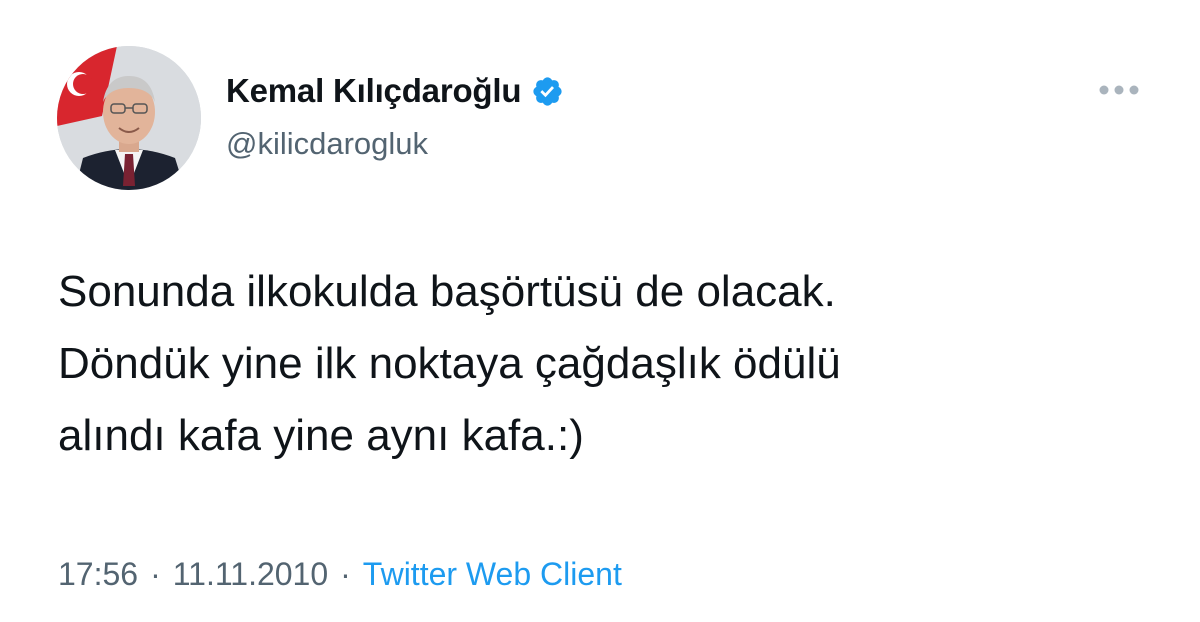  Describe the element at coordinates (250, 574) in the screenshot. I see `tweet-date: 11.11.2010` at that location.